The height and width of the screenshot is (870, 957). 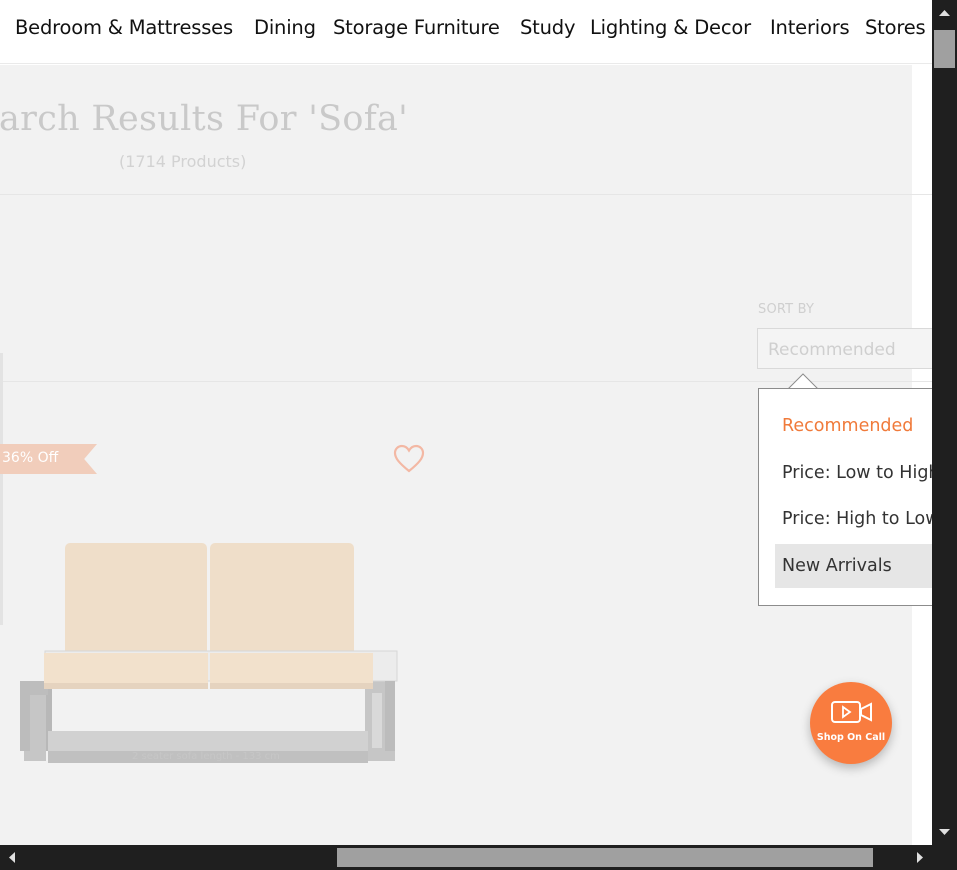 What do you see at coordinates (416, 27) in the screenshot?
I see `nav-item-storage-furniture: Storage Furniture` at bounding box center [416, 27].